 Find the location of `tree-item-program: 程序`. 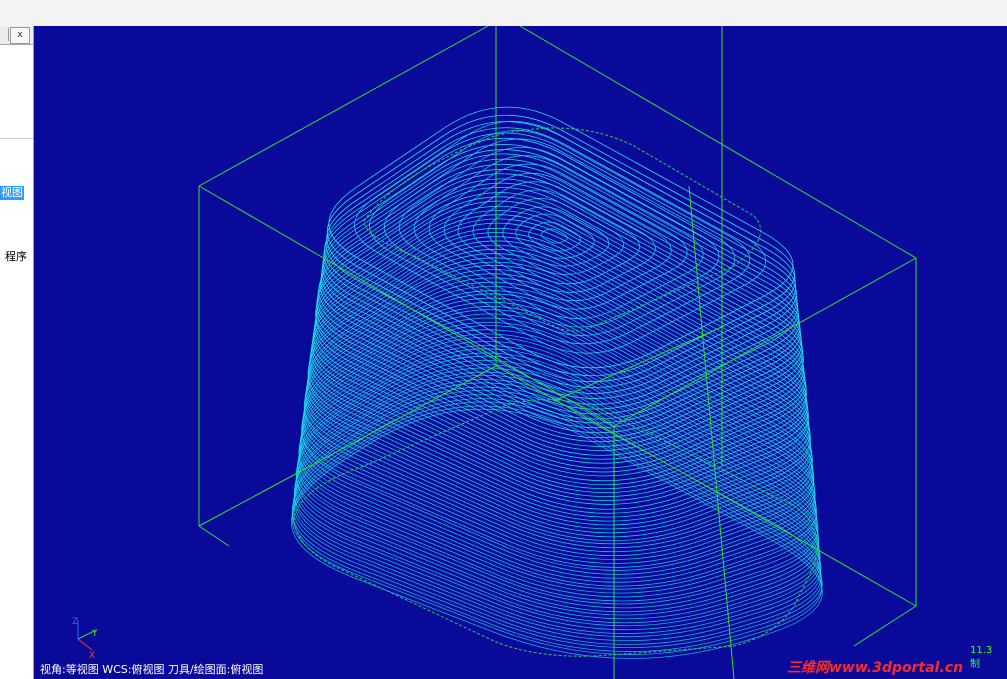

tree-item-program: 程序 is located at coordinates (16, 257).